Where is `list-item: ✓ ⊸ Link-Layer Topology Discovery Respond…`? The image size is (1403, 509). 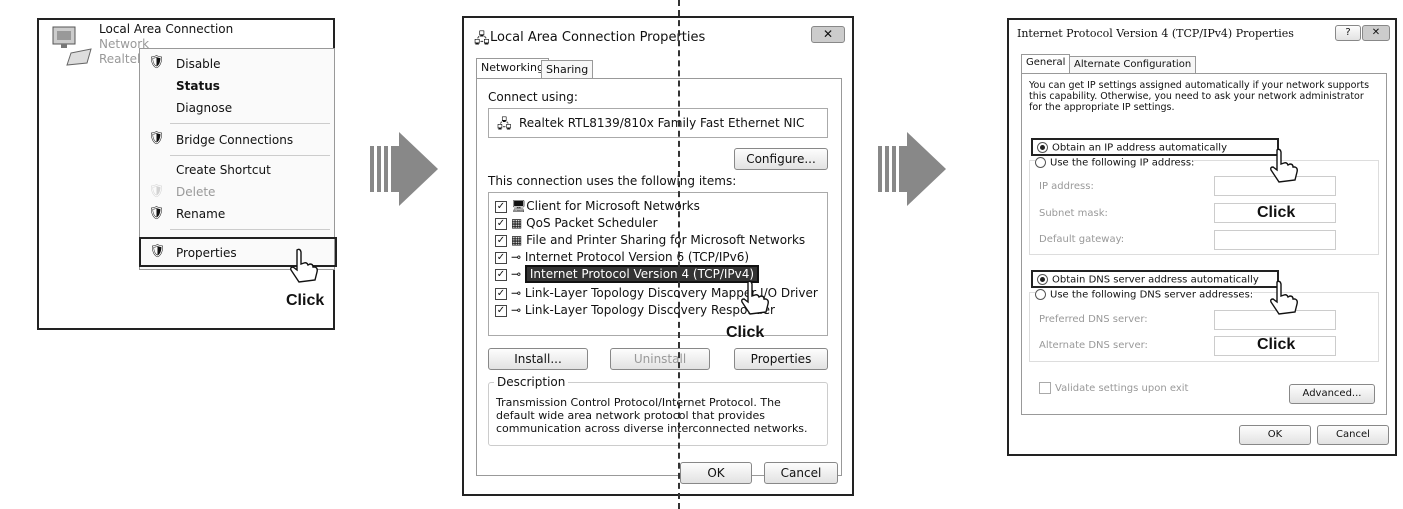 list-item: ✓ ⊸ Link-Layer Topology Discovery Respond… is located at coordinates (635, 310).